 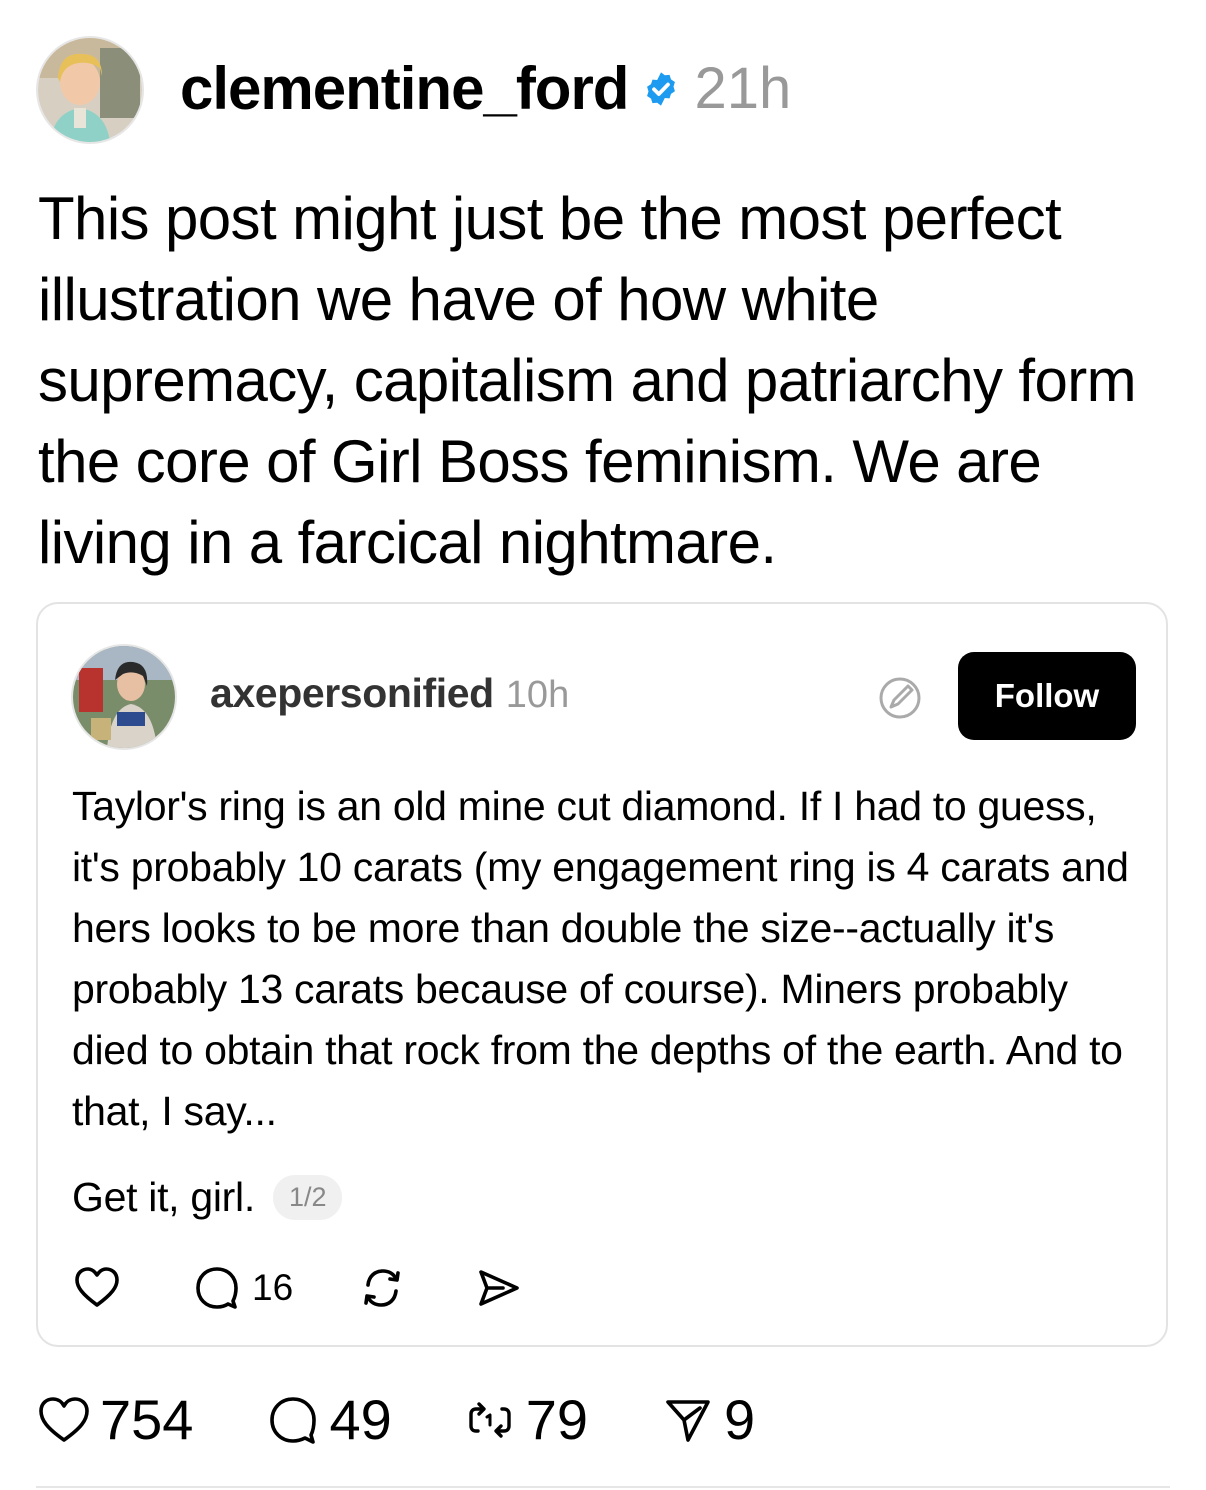 I want to click on quoted-avatar-image, so click(x=124, y=697).